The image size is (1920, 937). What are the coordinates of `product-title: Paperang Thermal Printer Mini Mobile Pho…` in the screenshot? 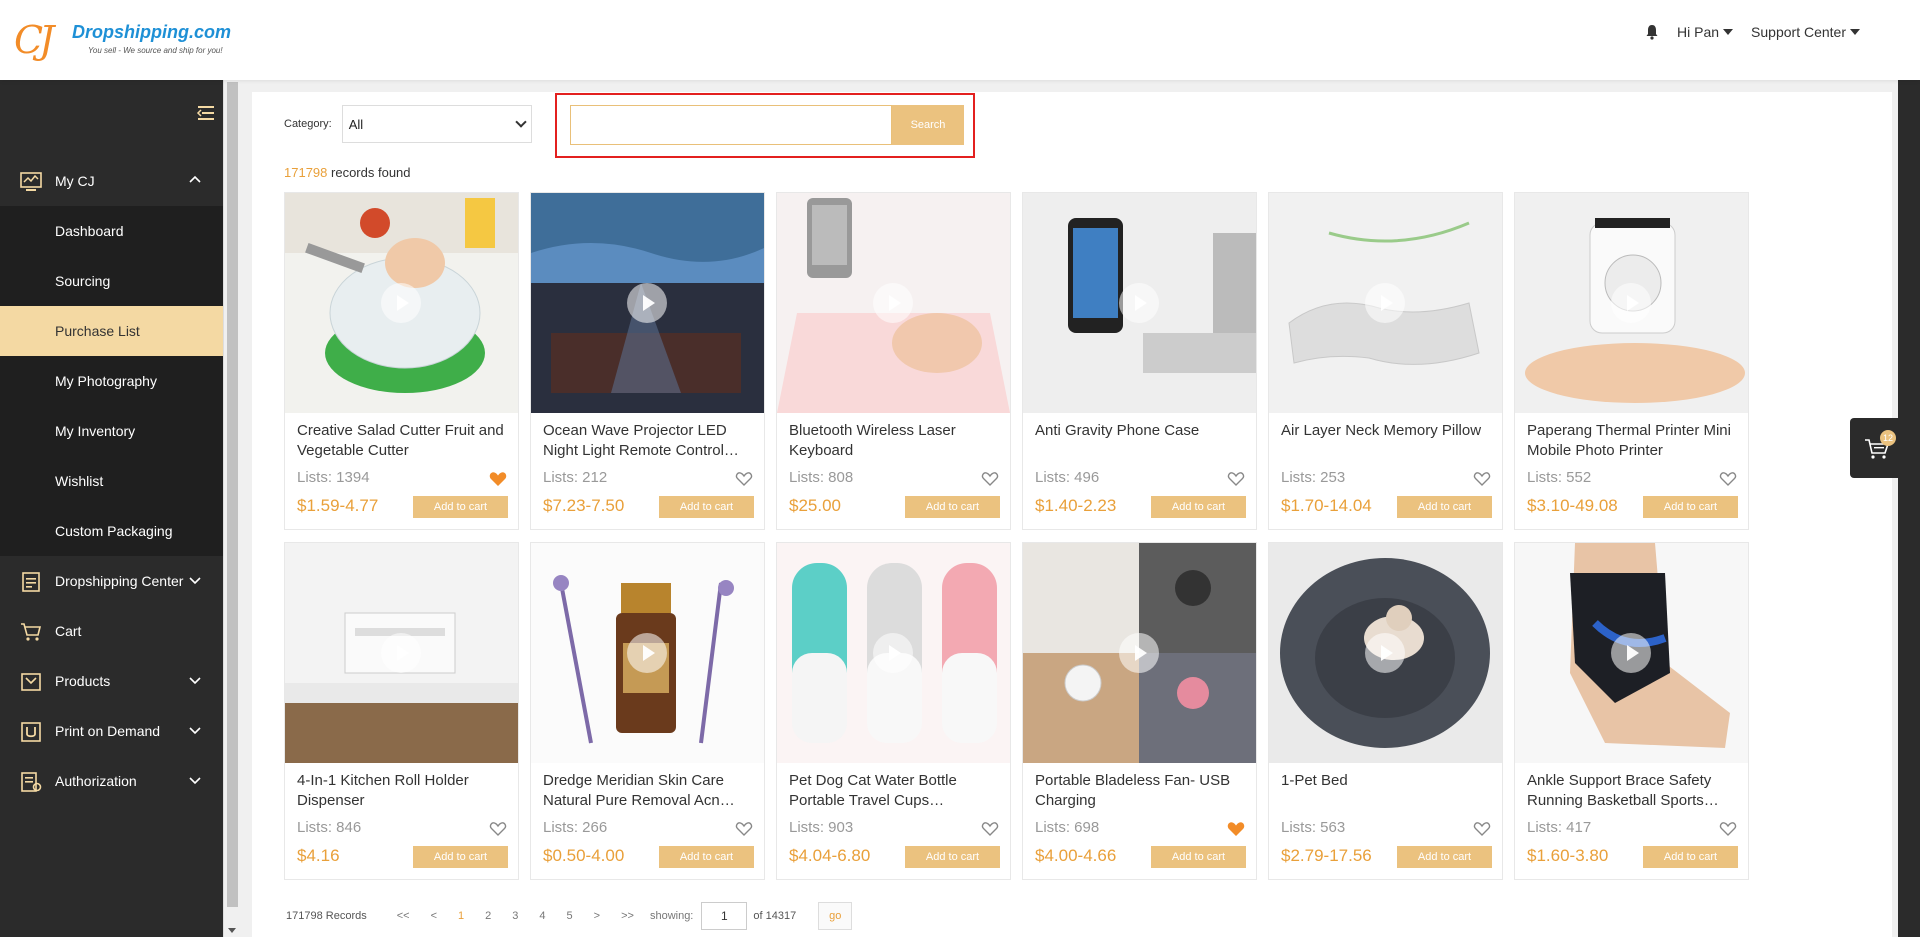 It's located at (1633, 441).